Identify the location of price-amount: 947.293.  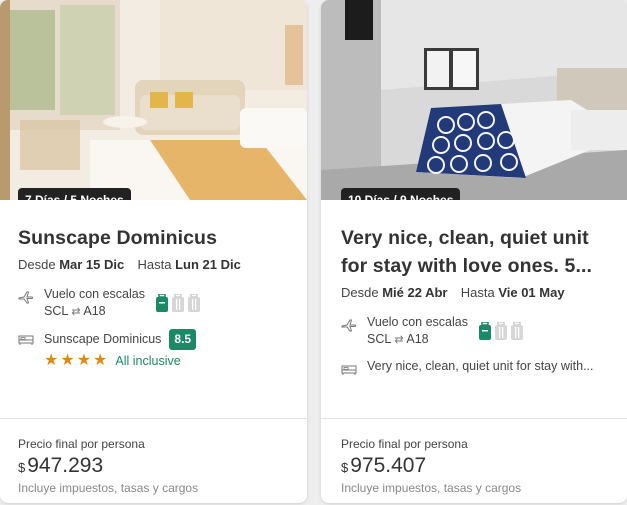
(65, 465).